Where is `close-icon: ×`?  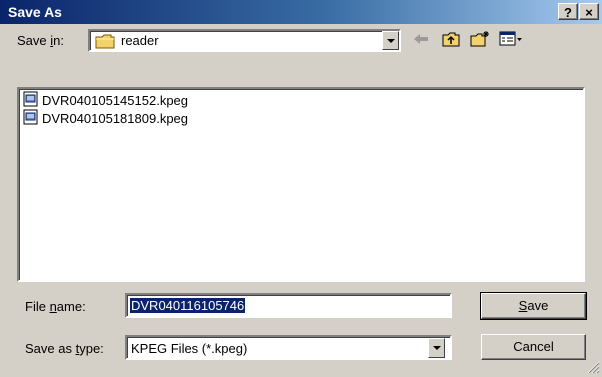 close-icon: × is located at coordinates (589, 12).